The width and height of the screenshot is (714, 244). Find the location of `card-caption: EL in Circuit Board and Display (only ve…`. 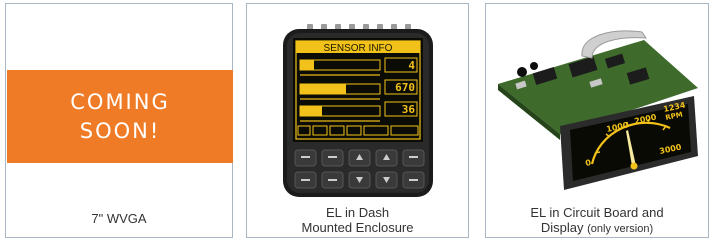

card-caption: EL in Circuit Board and Display (only ve… is located at coordinates (597, 221).